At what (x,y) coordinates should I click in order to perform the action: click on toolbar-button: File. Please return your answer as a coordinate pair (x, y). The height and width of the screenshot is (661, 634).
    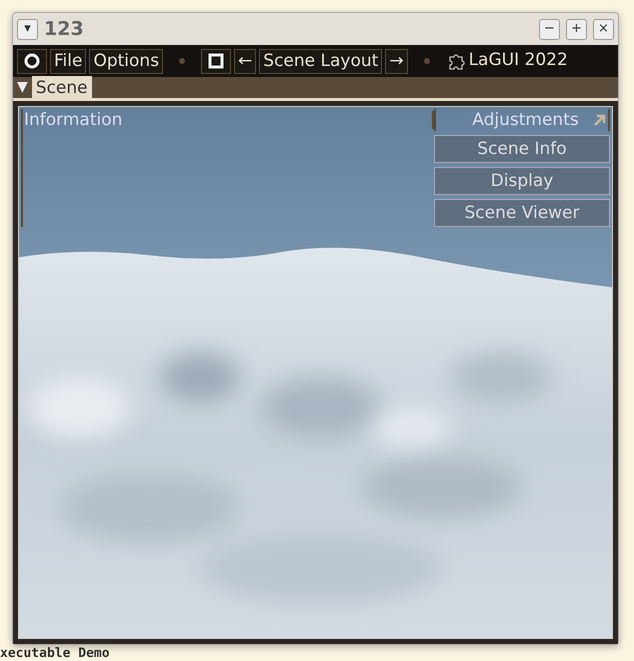
    Looking at the image, I should click on (68, 61).